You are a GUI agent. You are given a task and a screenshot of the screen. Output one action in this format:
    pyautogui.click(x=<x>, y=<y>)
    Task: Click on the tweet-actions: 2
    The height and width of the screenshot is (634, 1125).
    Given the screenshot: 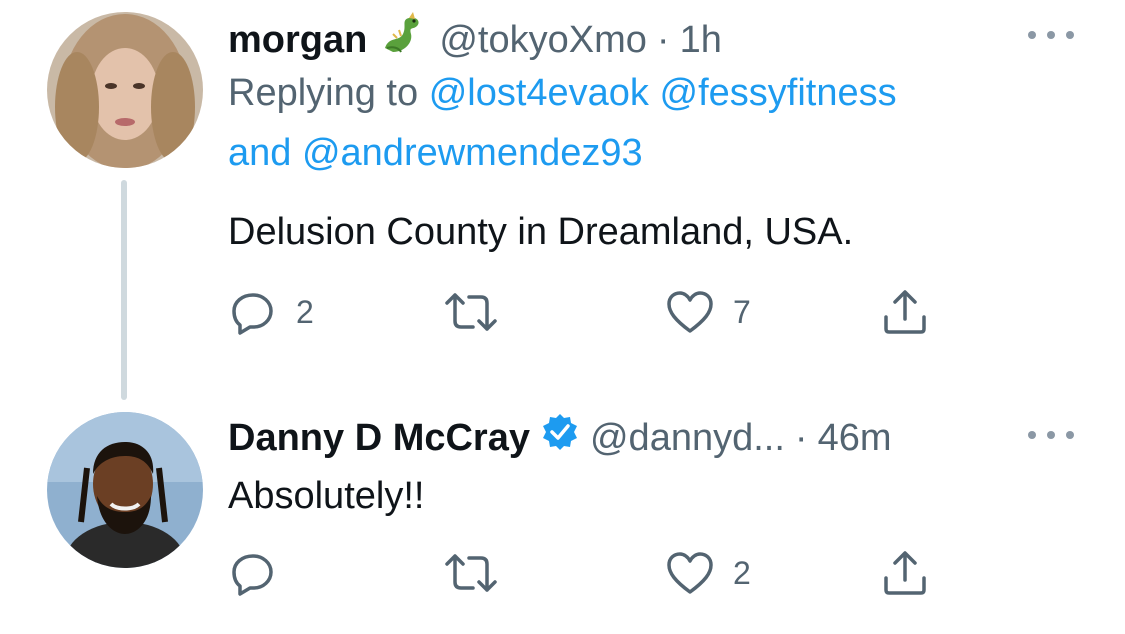 What is the action you would take?
    pyautogui.click(x=588, y=573)
    